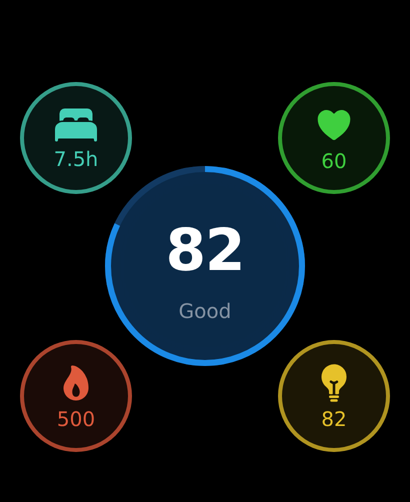 This screenshot has width=410, height=502. What do you see at coordinates (76, 419) in the screenshot?
I see `metric-value: 500` at bounding box center [76, 419].